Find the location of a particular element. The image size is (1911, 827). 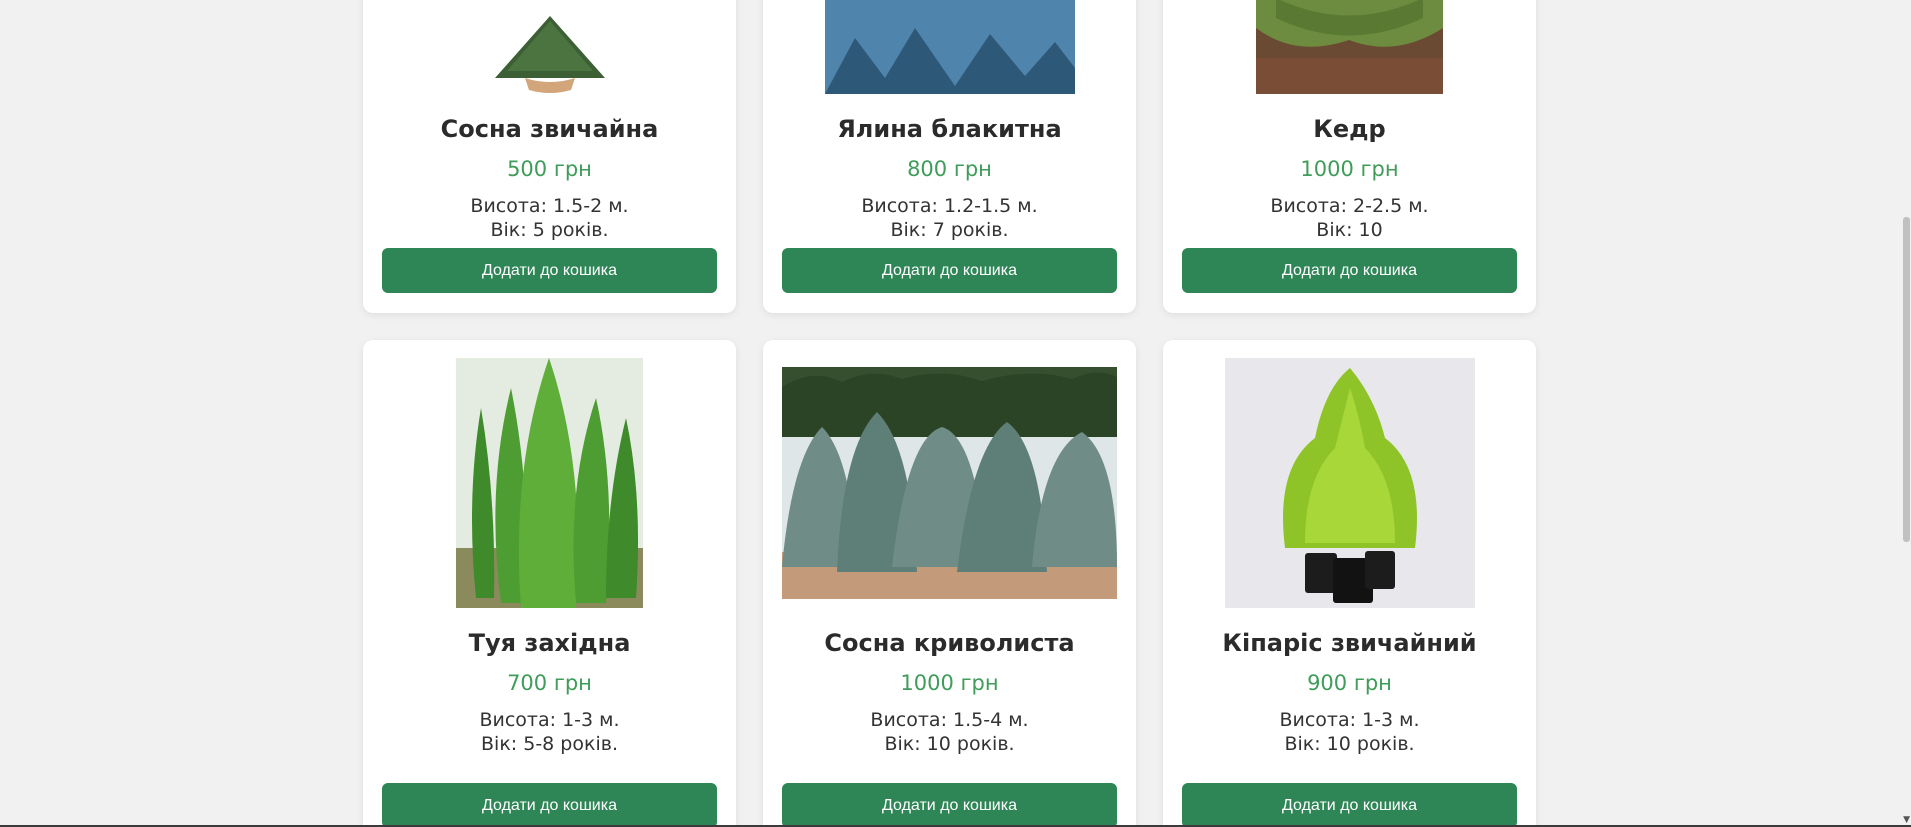

product-details: Висота: 1.5-2 м. Вік: 5 років. is located at coordinates (549, 218).